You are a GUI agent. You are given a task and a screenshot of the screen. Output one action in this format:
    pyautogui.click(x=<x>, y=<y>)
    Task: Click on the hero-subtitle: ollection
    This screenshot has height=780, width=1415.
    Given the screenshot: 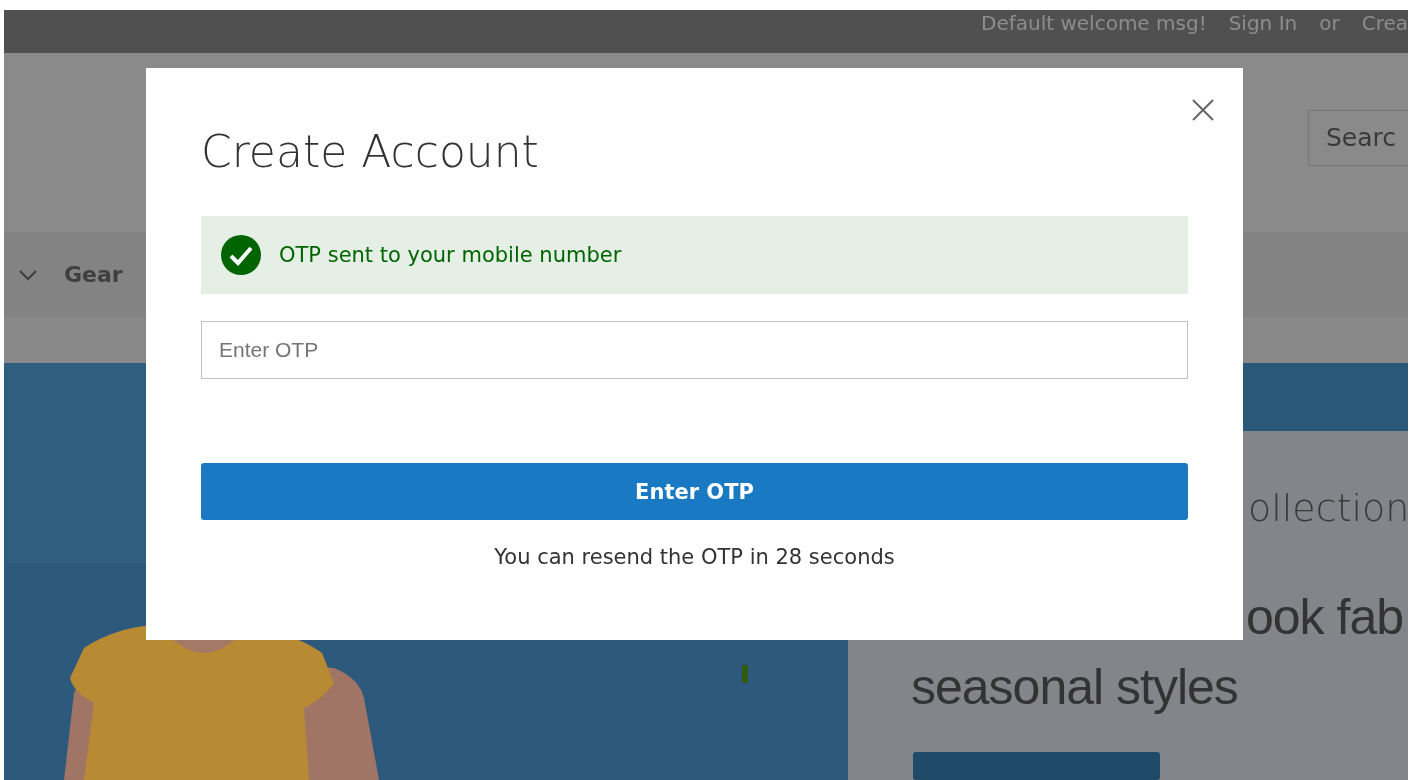 What is the action you would take?
    pyautogui.click(x=1327, y=508)
    